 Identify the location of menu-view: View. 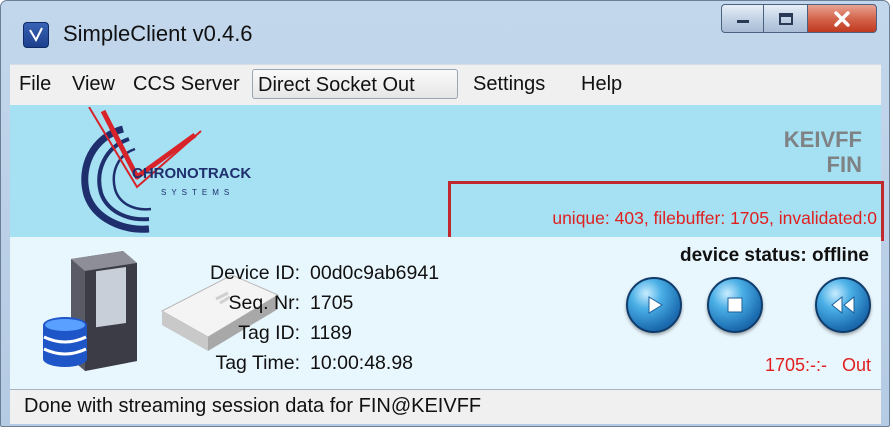
(93, 84).